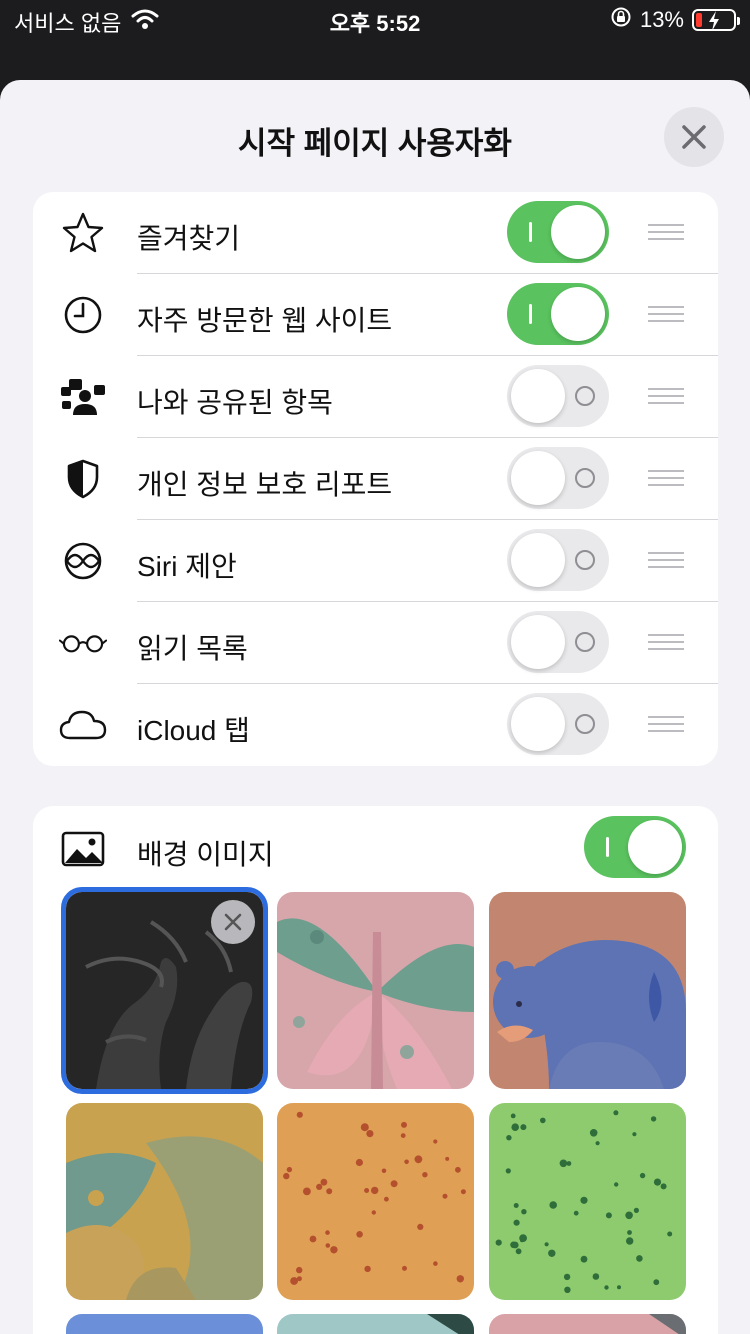 The width and height of the screenshot is (750, 1334). I want to click on shared-people-icon, so click(83, 397).